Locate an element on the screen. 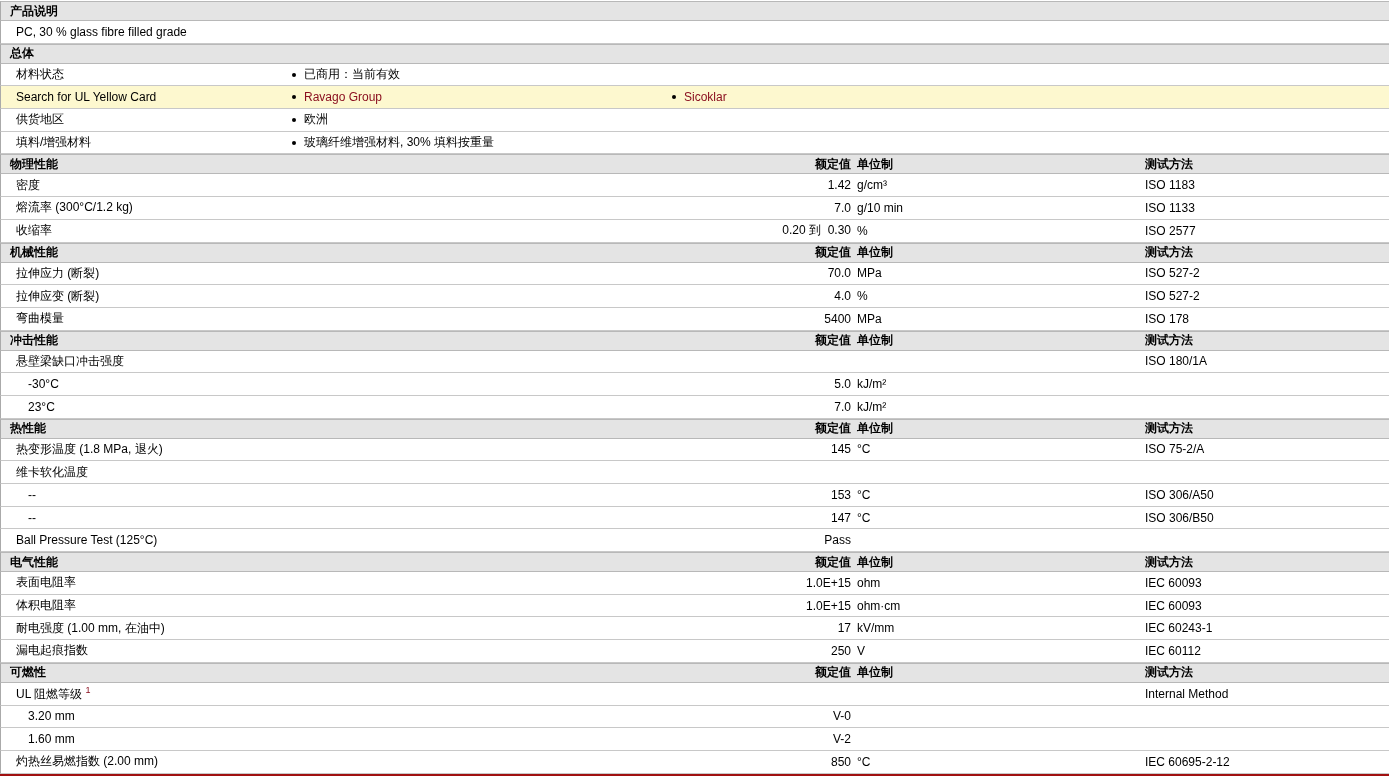  property-label: 1.60 mm is located at coordinates (51, 739).